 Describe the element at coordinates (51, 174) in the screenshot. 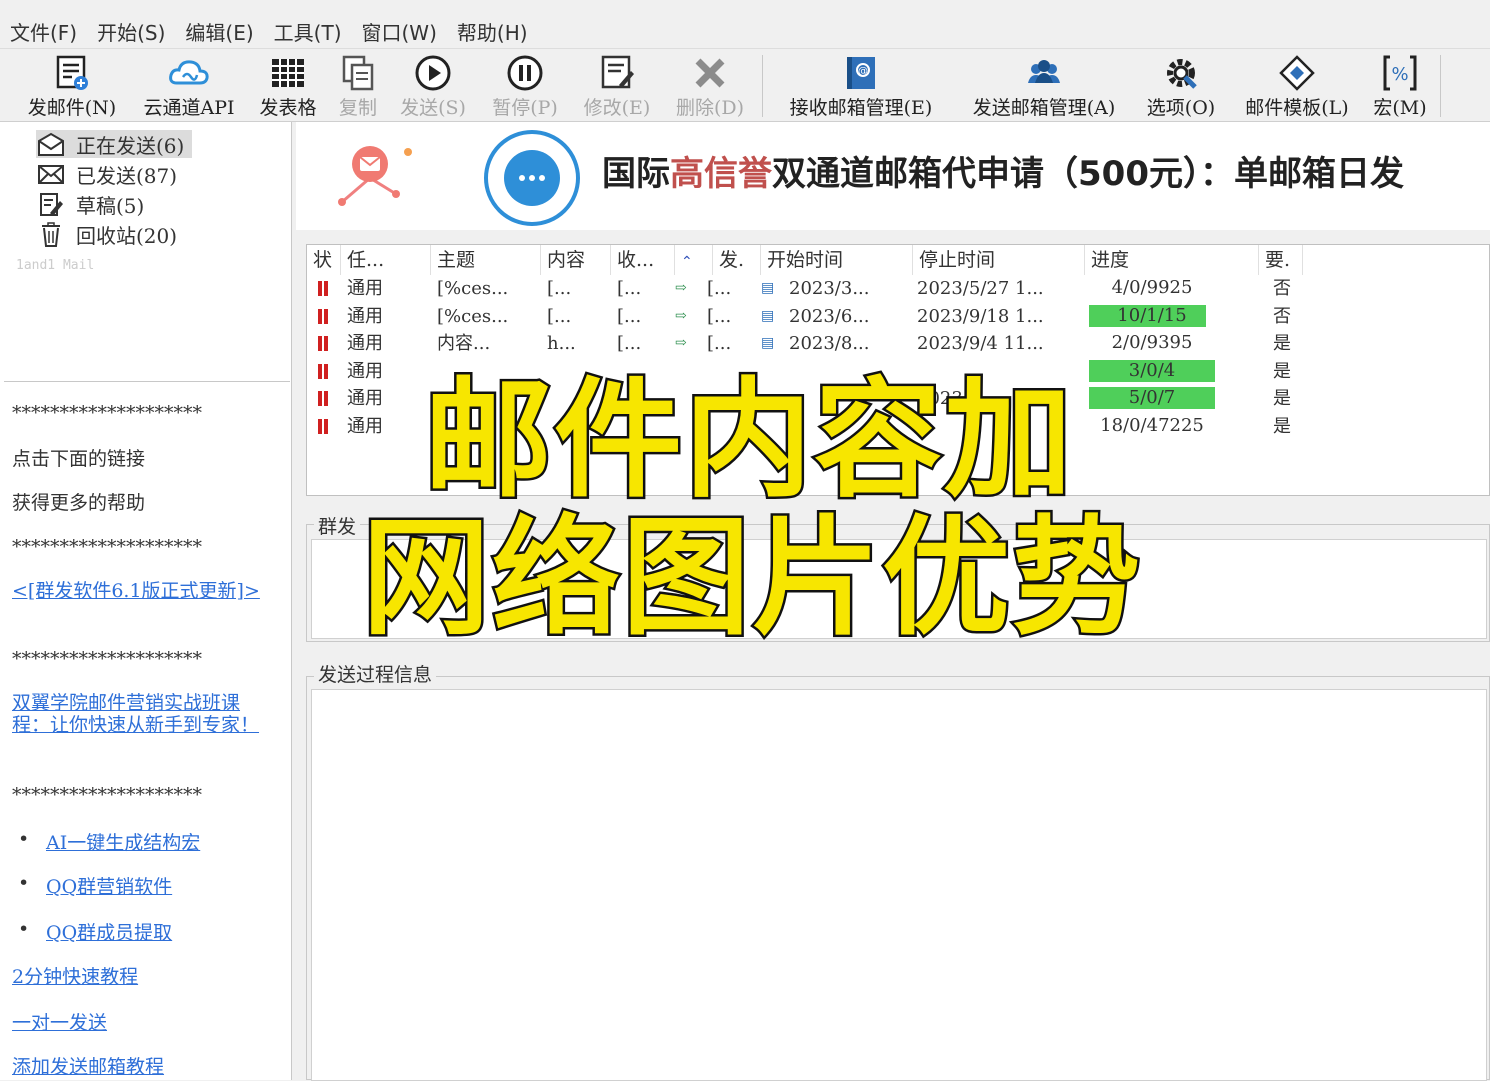

I see `envelope-icon` at that location.